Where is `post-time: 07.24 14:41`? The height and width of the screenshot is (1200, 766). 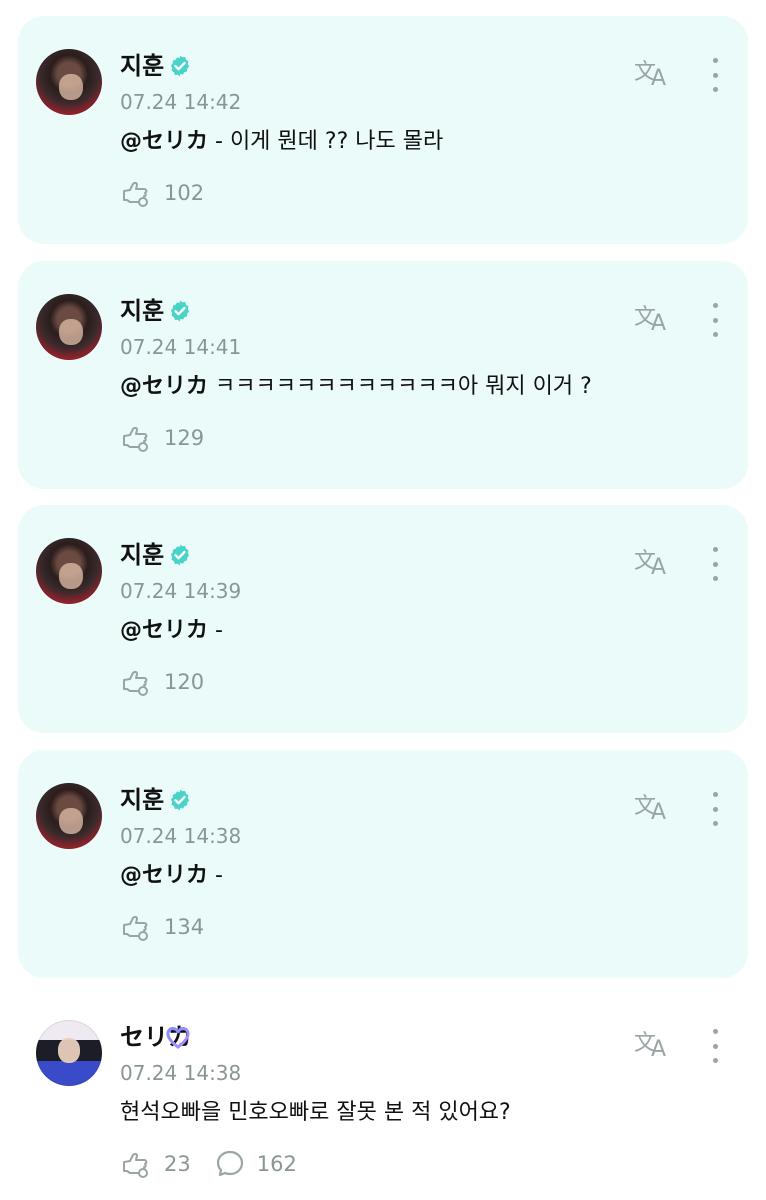 post-time: 07.24 14:41 is located at coordinates (181, 347).